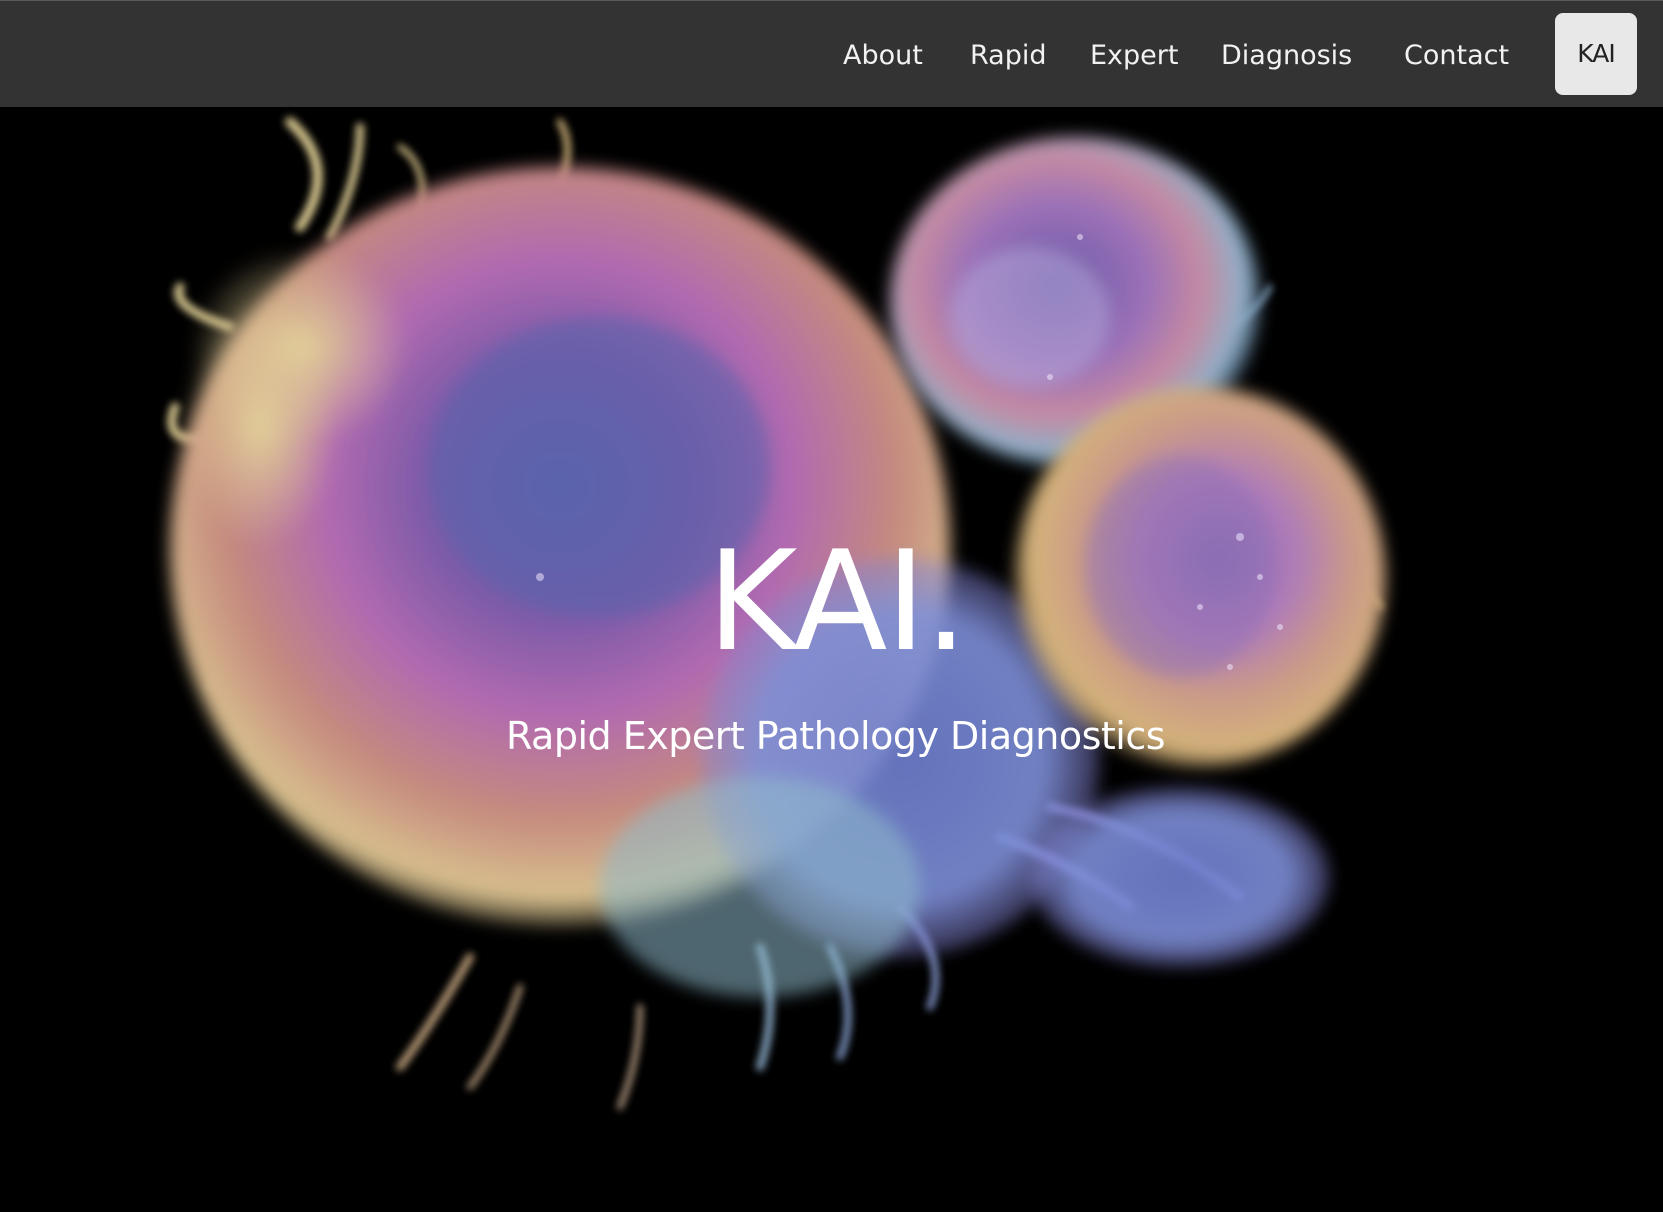 This screenshot has height=1212, width=1663. What do you see at coordinates (837, 601) in the screenshot?
I see `hero-title: KAI.` at bounding box center [837, 601].